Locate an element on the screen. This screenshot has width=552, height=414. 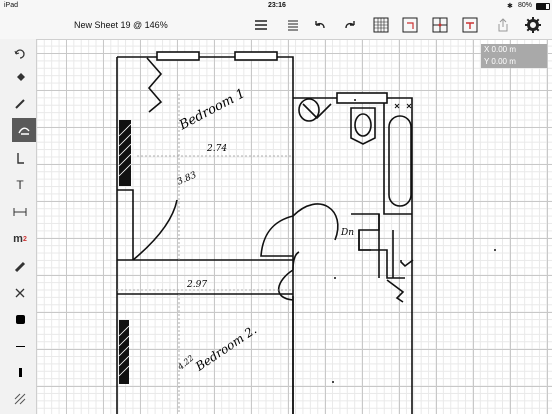
hamburger-icon is located at coordinates (261, 25).